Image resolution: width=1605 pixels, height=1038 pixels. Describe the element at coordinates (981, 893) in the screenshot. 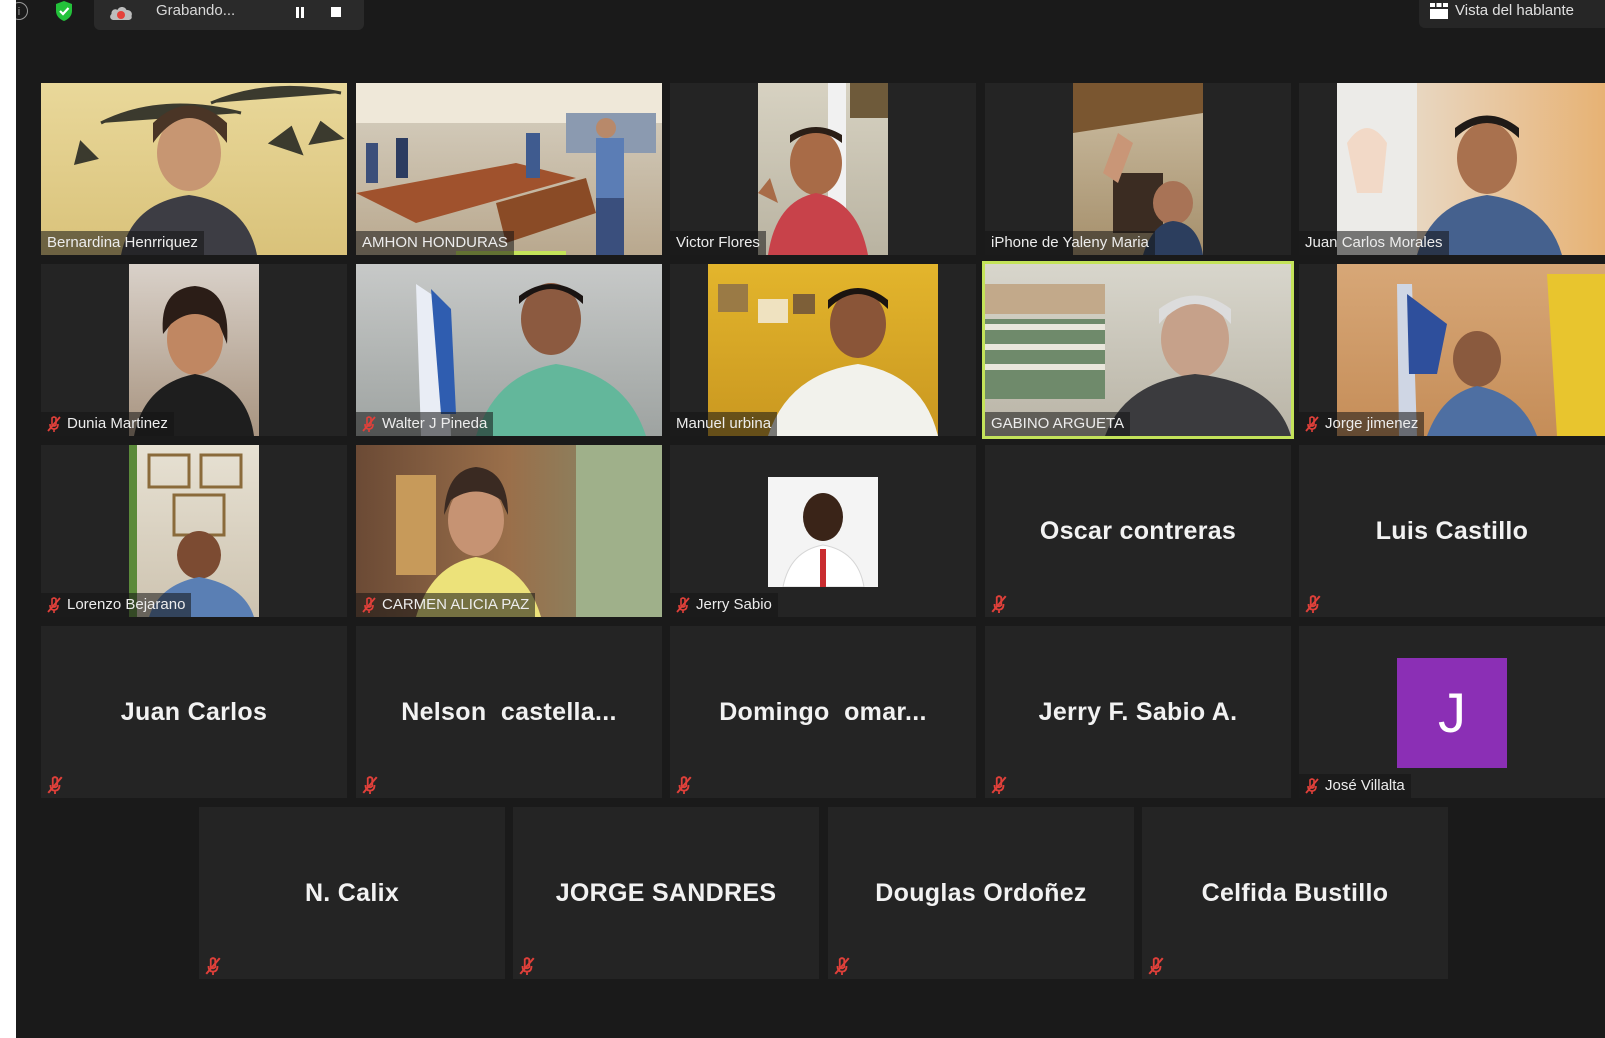

I see `participant-tile: Douglas Ordoñez` at that location.